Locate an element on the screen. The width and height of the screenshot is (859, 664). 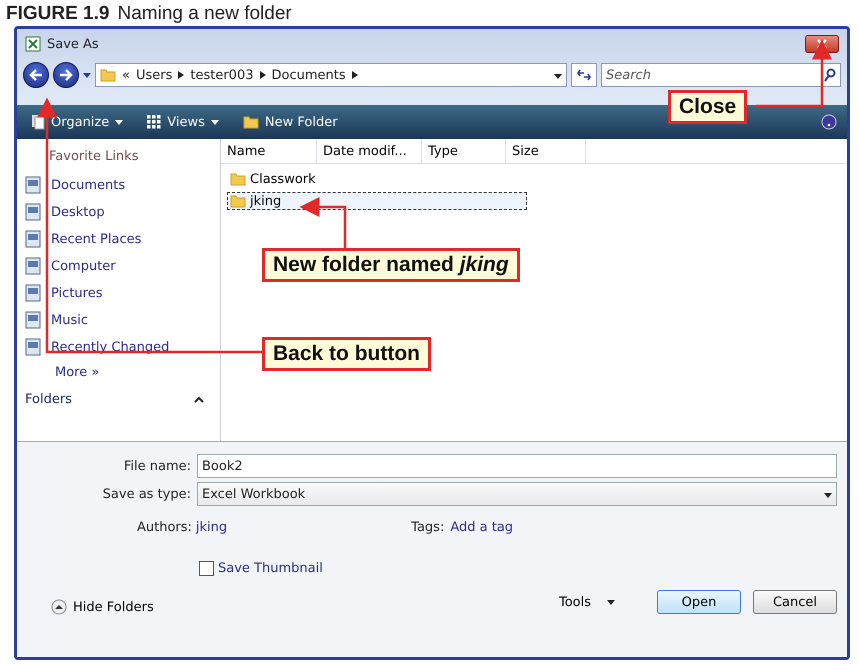
callout: New folder named jking is located at coordinates (391, 265).